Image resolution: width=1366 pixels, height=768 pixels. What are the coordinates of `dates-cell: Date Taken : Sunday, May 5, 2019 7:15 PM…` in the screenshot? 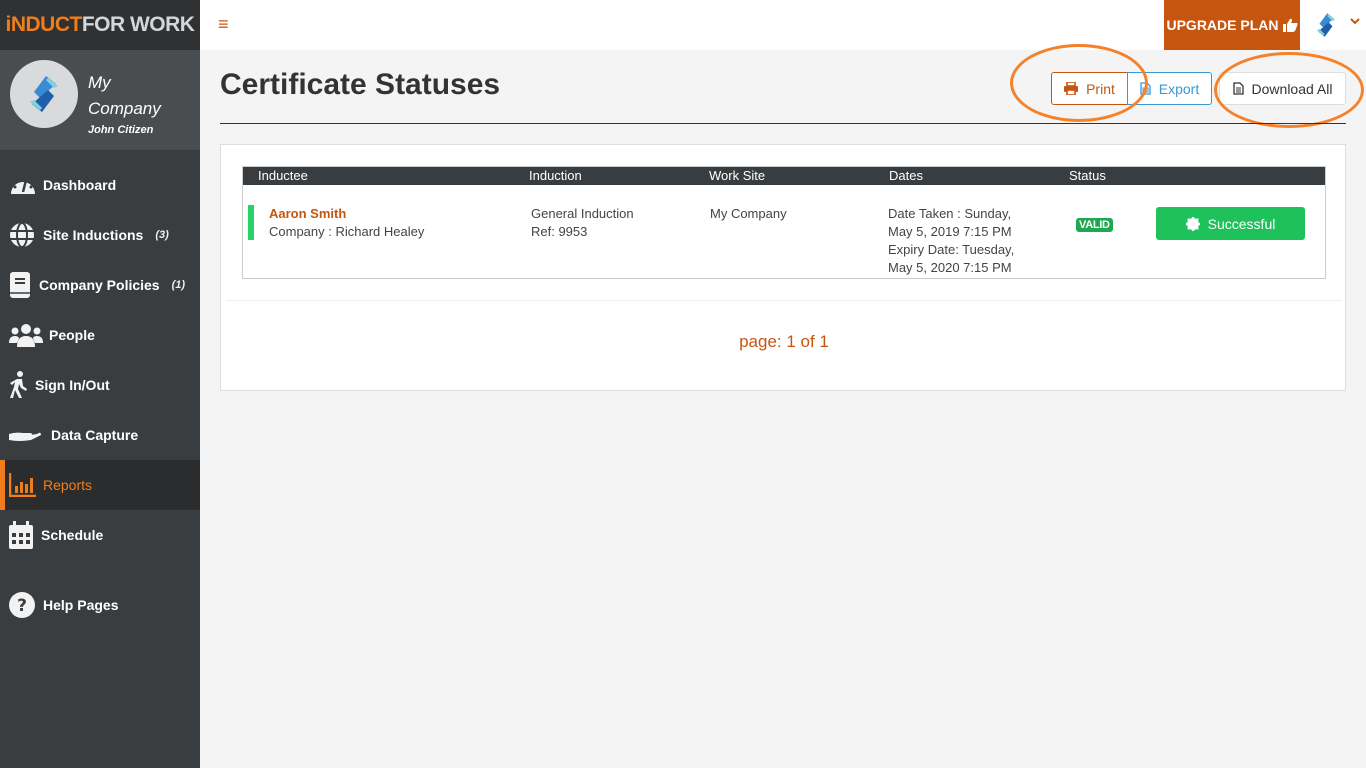 It's located at (951, 241).